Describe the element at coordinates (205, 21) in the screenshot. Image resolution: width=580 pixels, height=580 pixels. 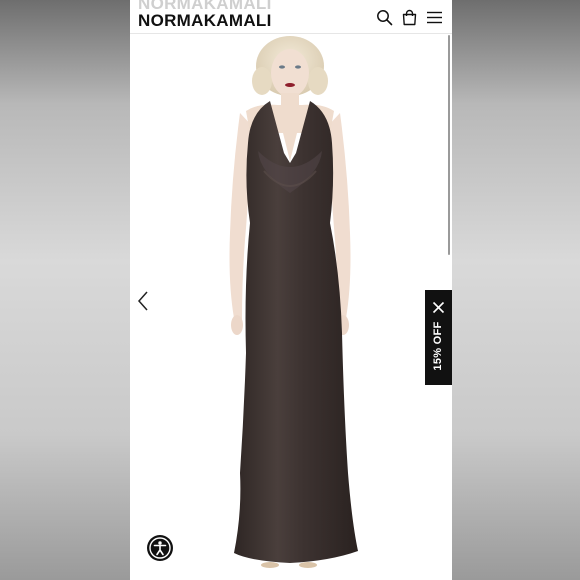
I see `brand-logo: NORMAKAMALI` at that location.